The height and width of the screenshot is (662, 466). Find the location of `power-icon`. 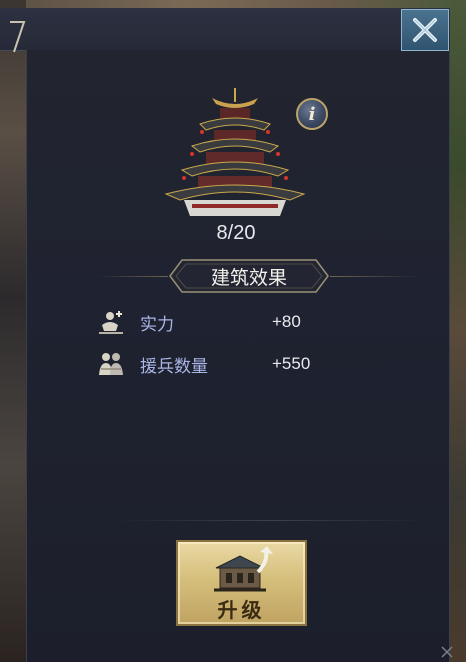

power-icon is located at coordinates (111, 322).